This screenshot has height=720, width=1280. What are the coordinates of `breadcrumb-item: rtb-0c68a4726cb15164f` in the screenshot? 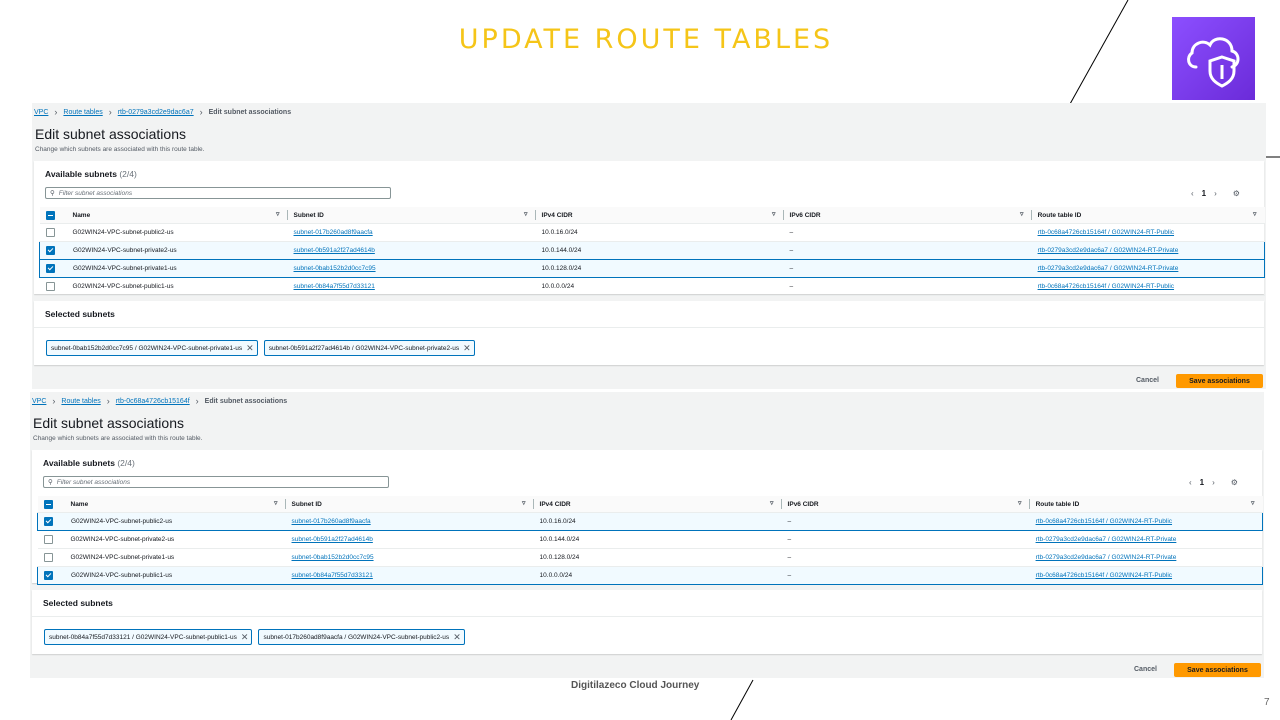 It's located at (153, 401).